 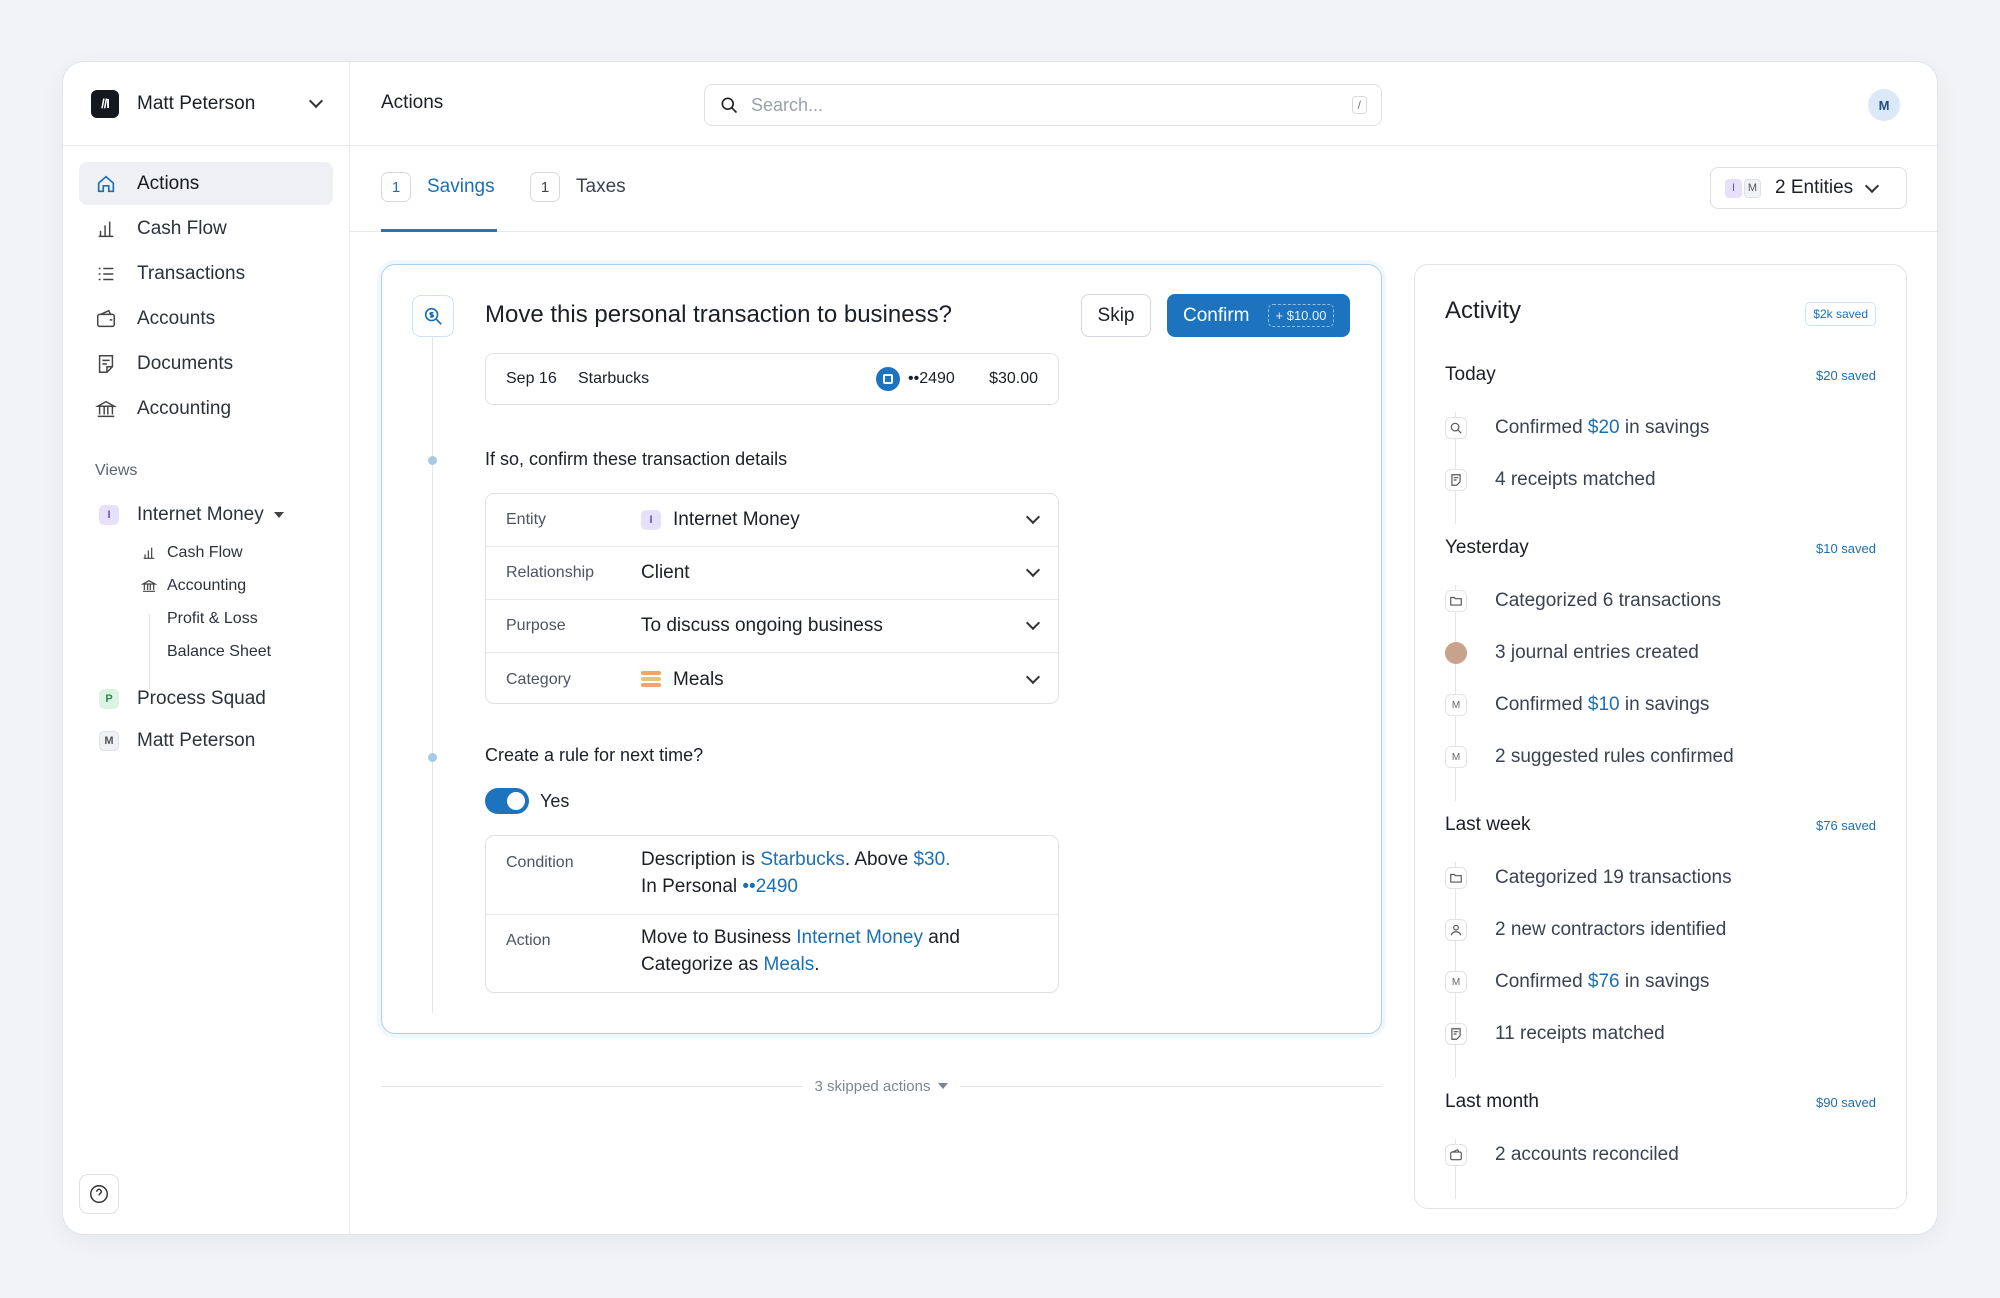 I want to click on create-rule-toggle, so click(x=507, y=801).